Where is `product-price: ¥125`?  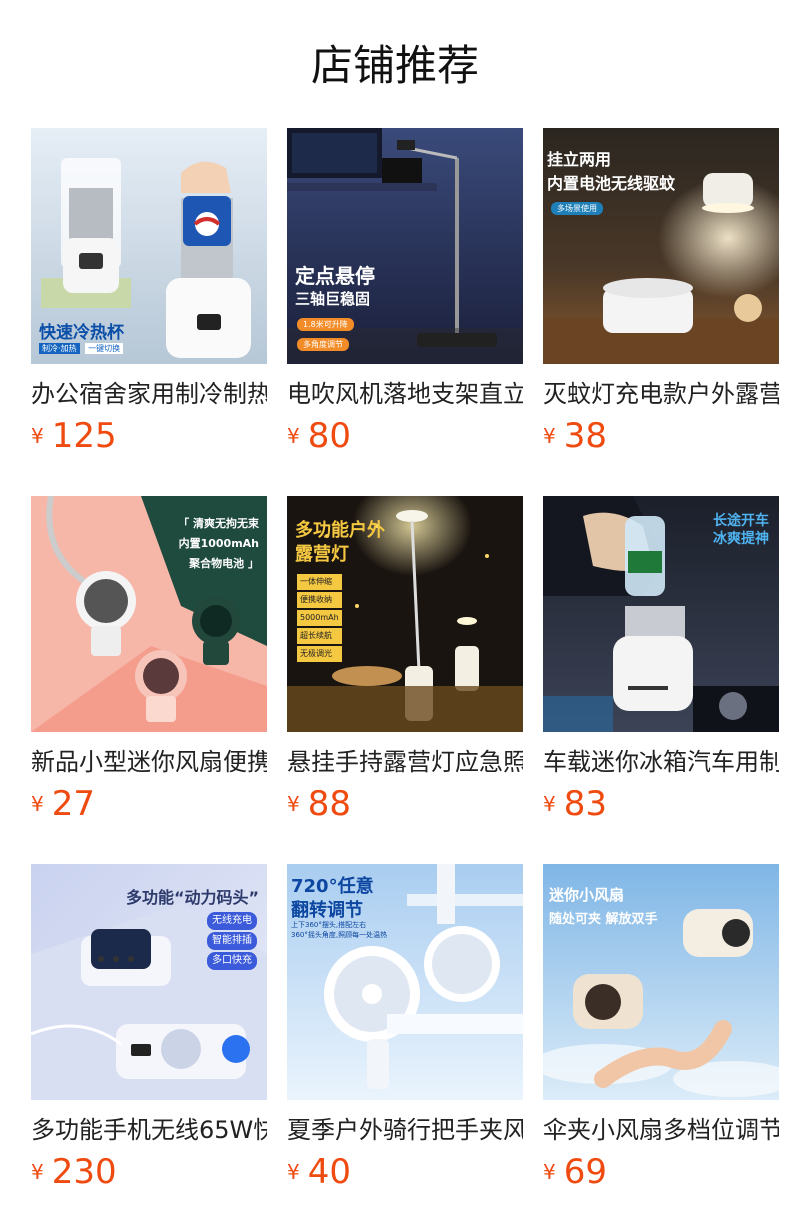 product-price: ¥125 is located at coordinates (74, 438).